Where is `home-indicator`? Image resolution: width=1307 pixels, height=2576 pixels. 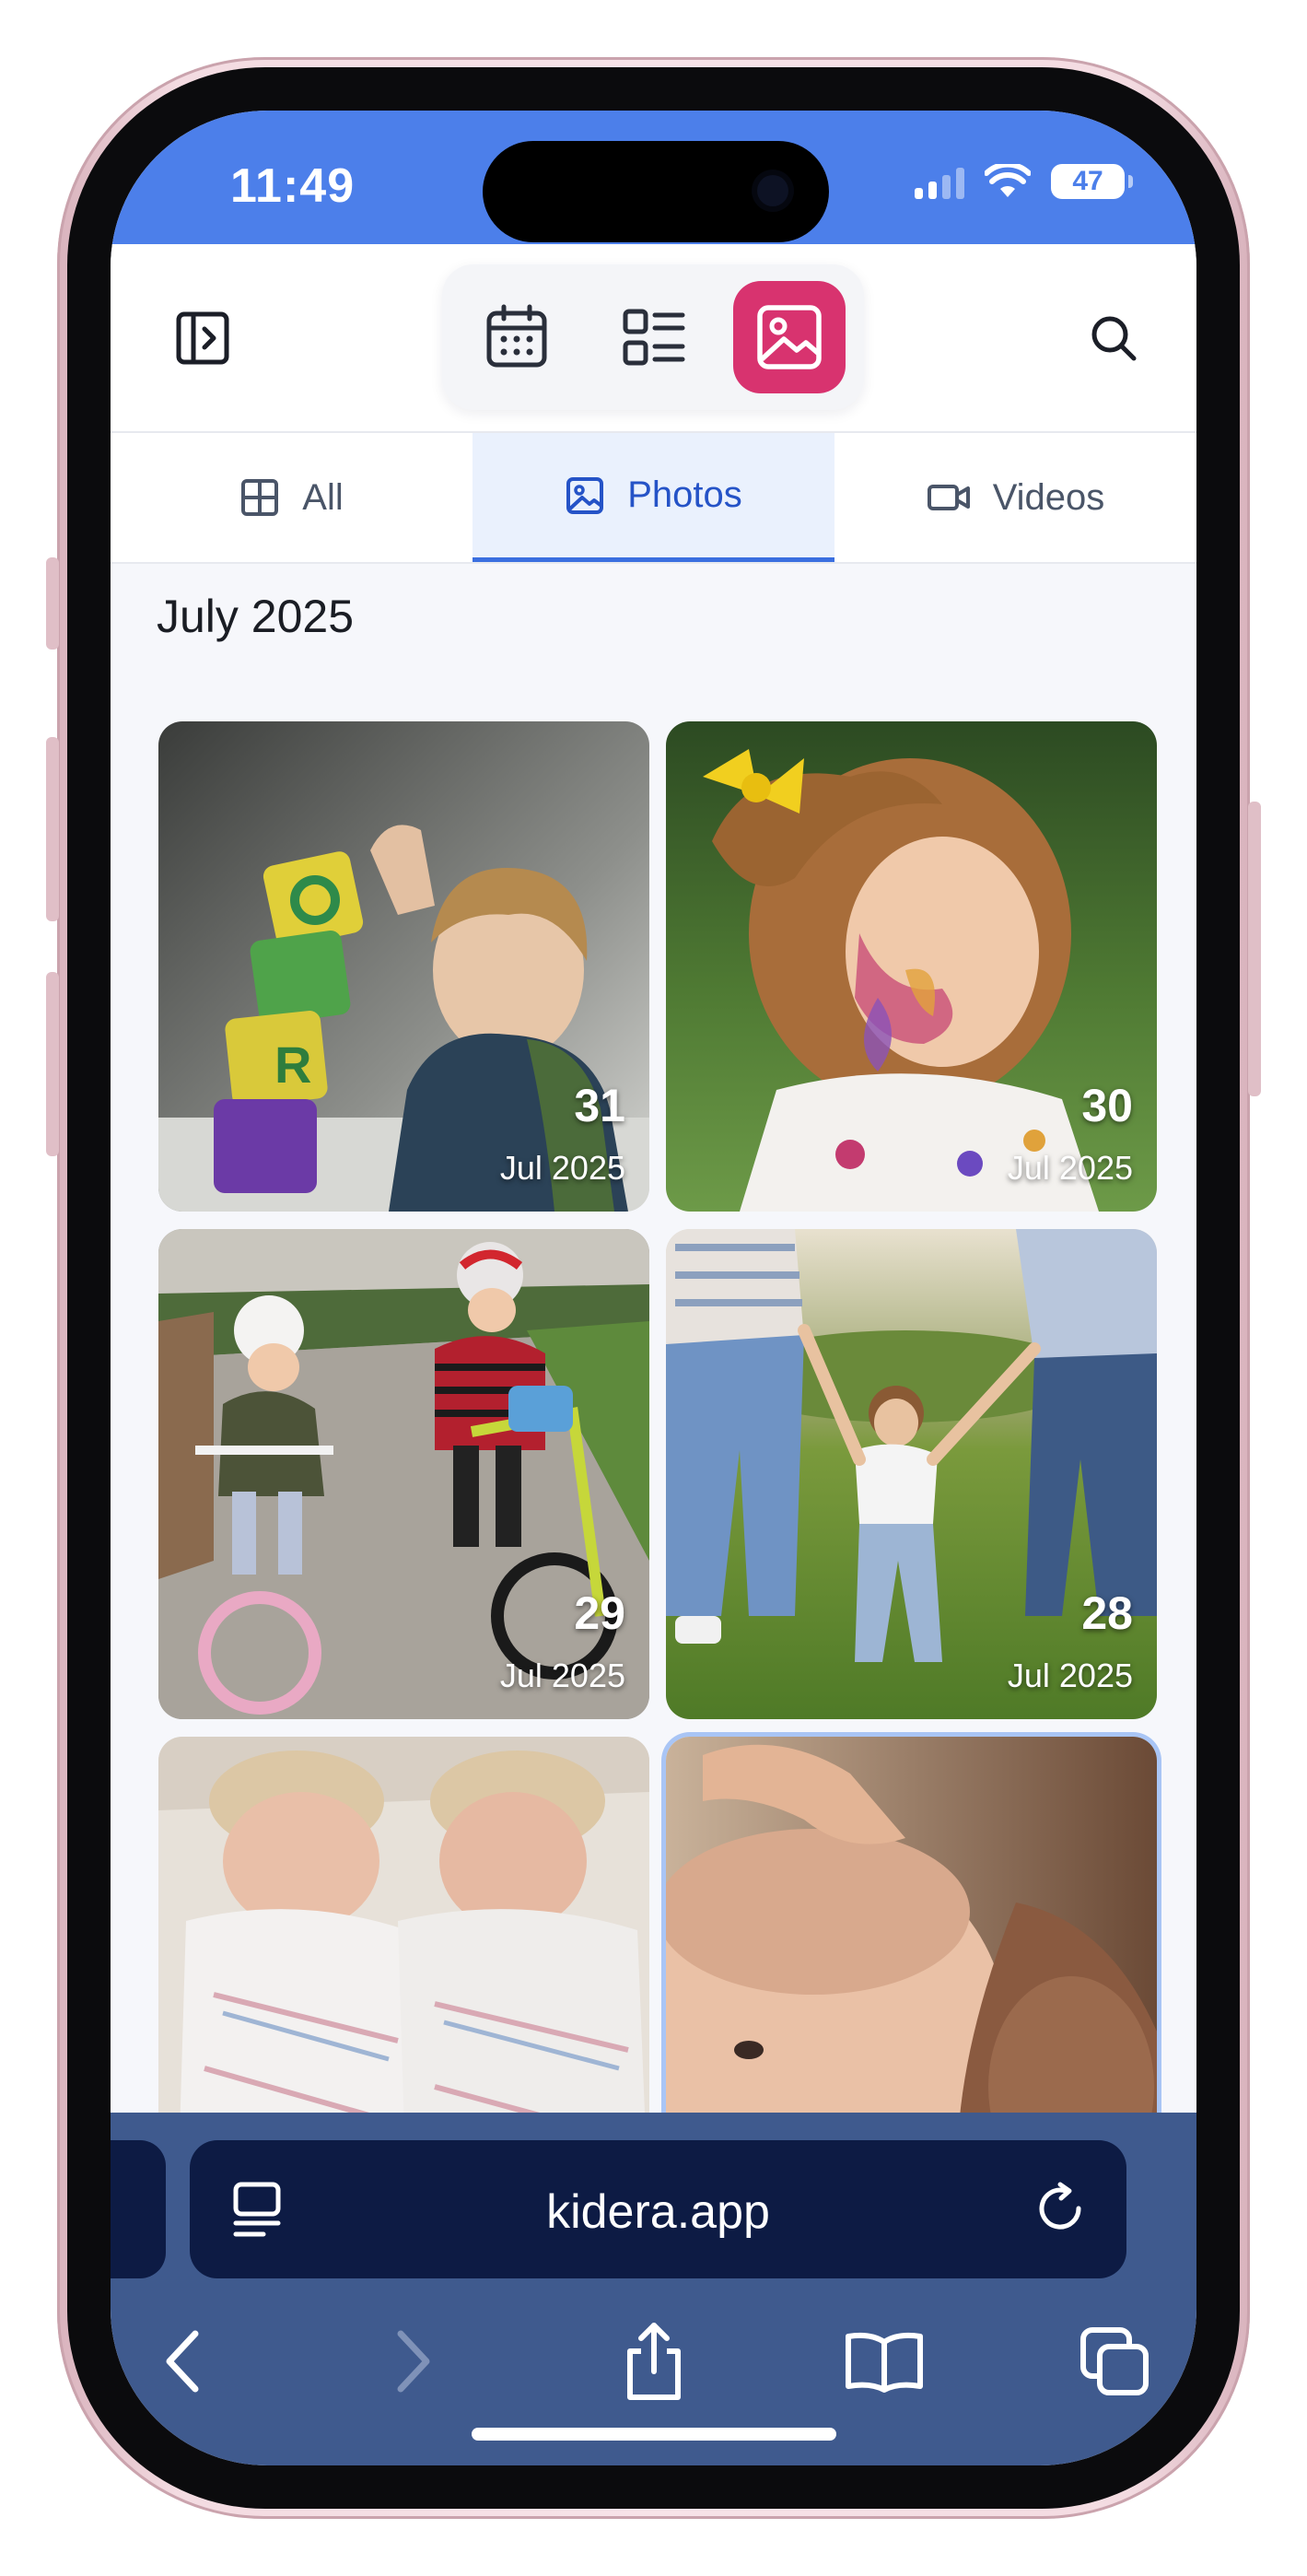
home-indicator is located at coordinates (654, 2434).